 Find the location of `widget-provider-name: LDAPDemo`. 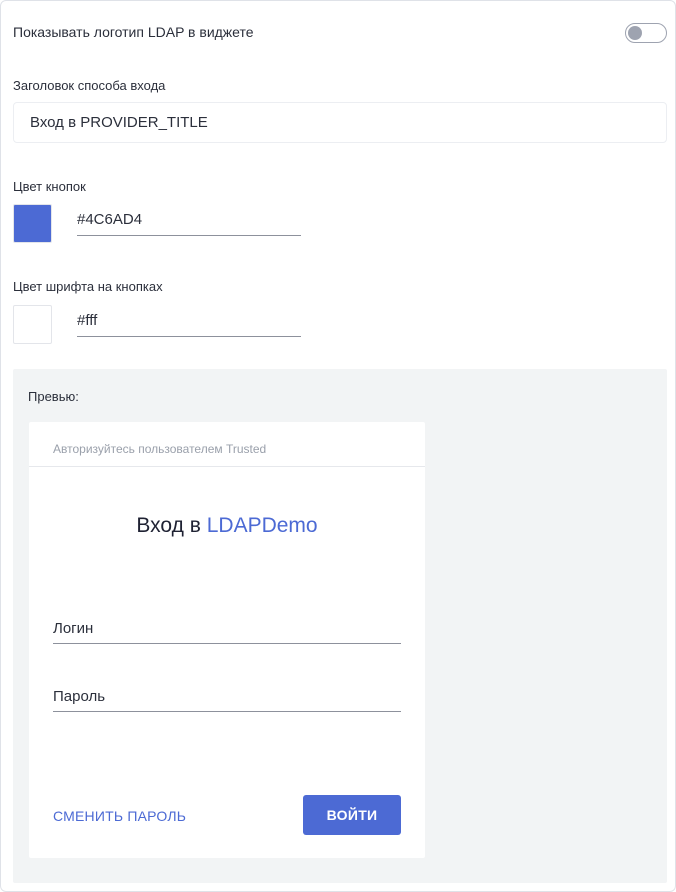

widget-provider-name: LDAPDemo is located at coordinates (262, 525).